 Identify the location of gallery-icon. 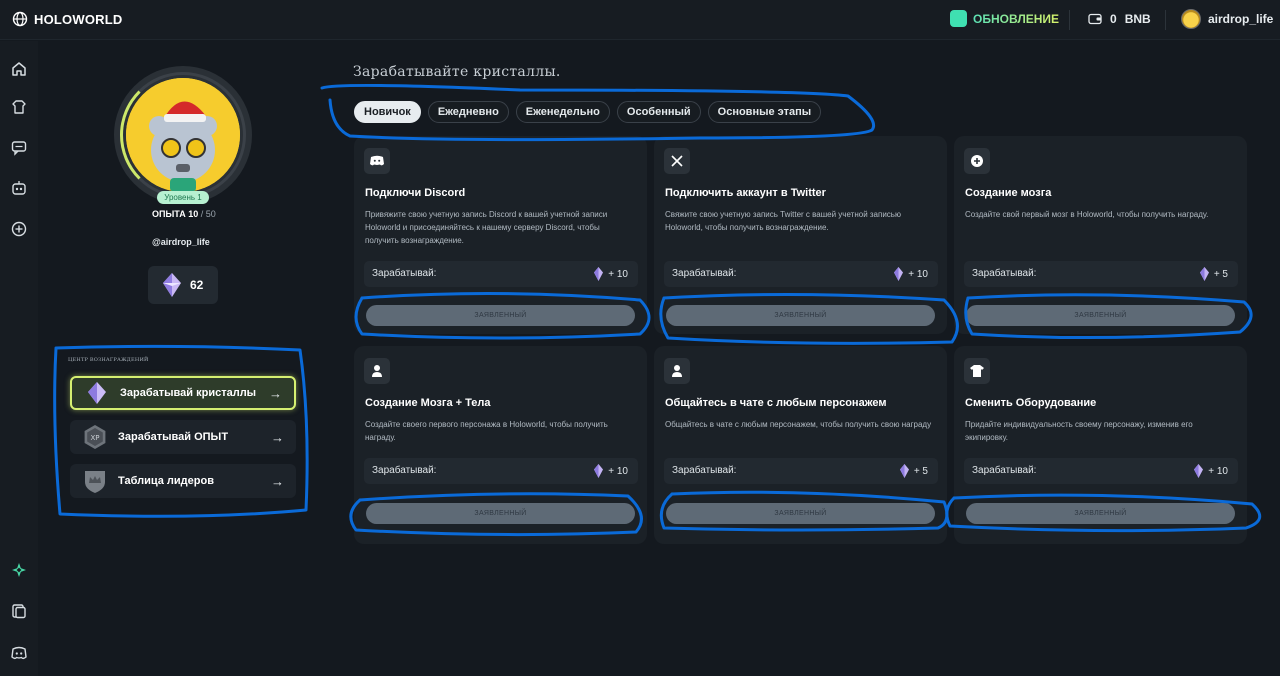
(19, 611).